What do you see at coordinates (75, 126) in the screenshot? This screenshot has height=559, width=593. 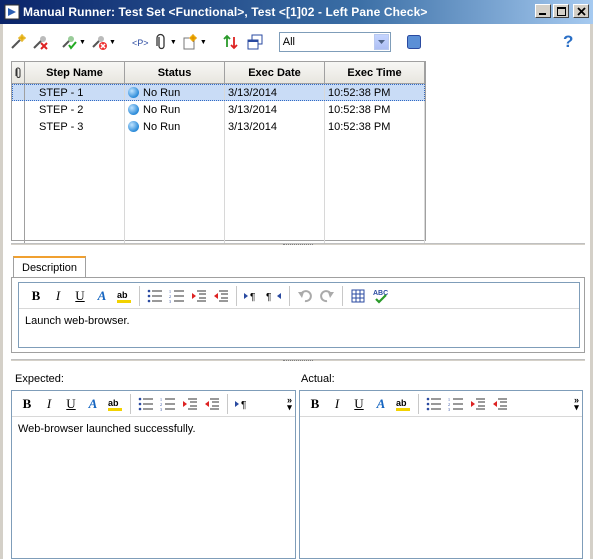 I see `step-name-cell: STEP - 3` at bounding box center [75, 126].